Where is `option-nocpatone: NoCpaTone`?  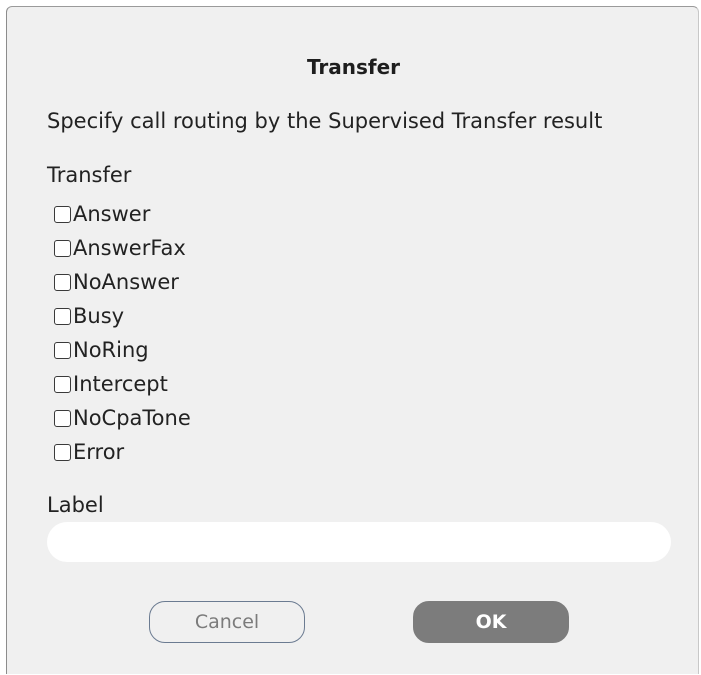 option-nocpatone: NoCpaTone is located at coordinates (204, 418).